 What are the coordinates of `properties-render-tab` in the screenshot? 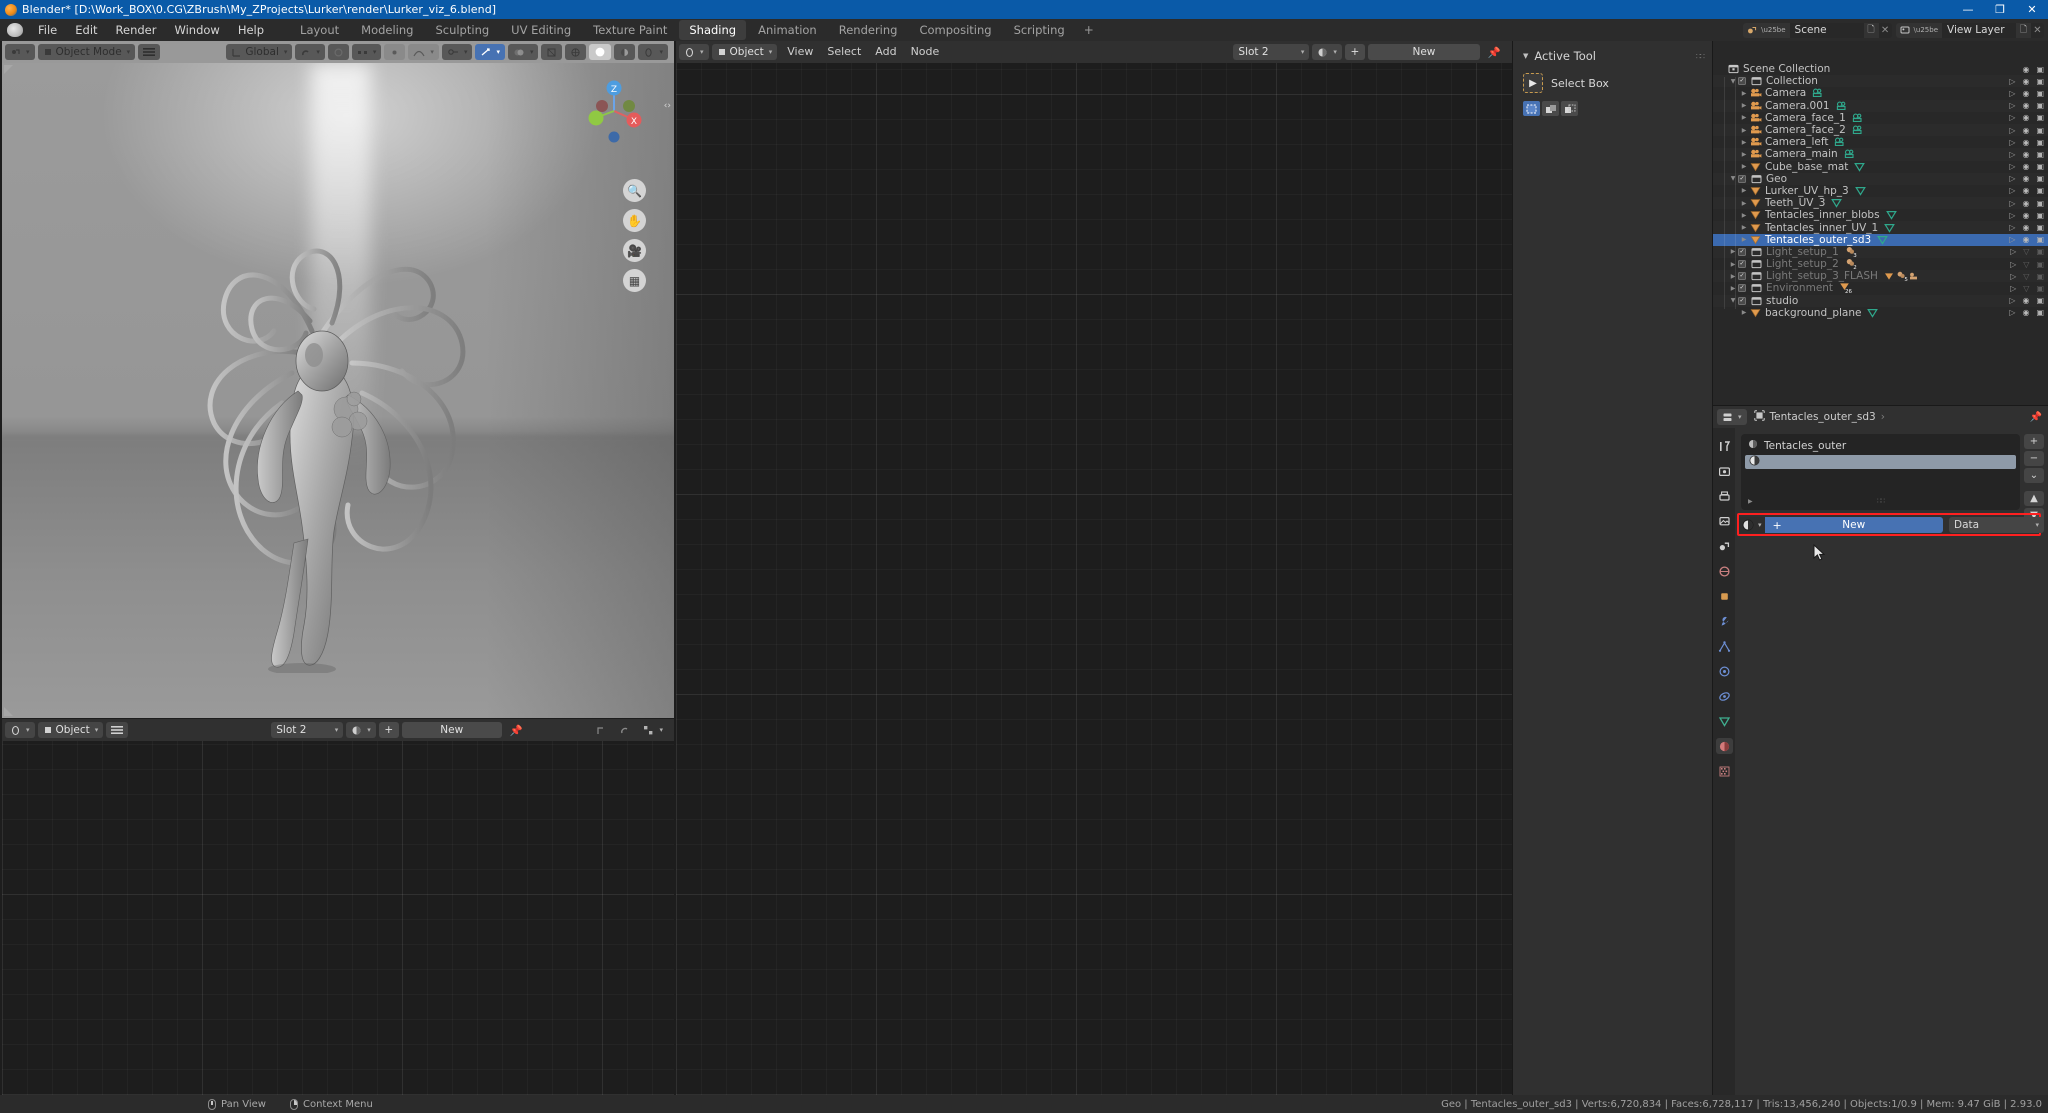 It's located at (1724, 471).